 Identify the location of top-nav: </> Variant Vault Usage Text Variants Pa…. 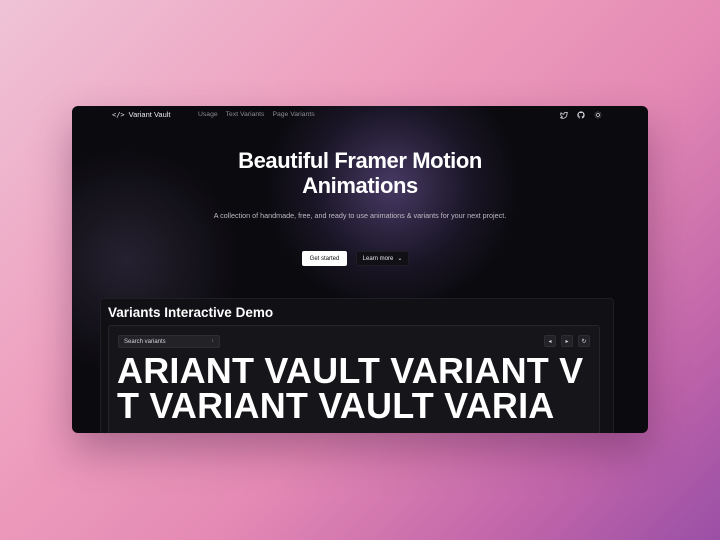
(360, 116).